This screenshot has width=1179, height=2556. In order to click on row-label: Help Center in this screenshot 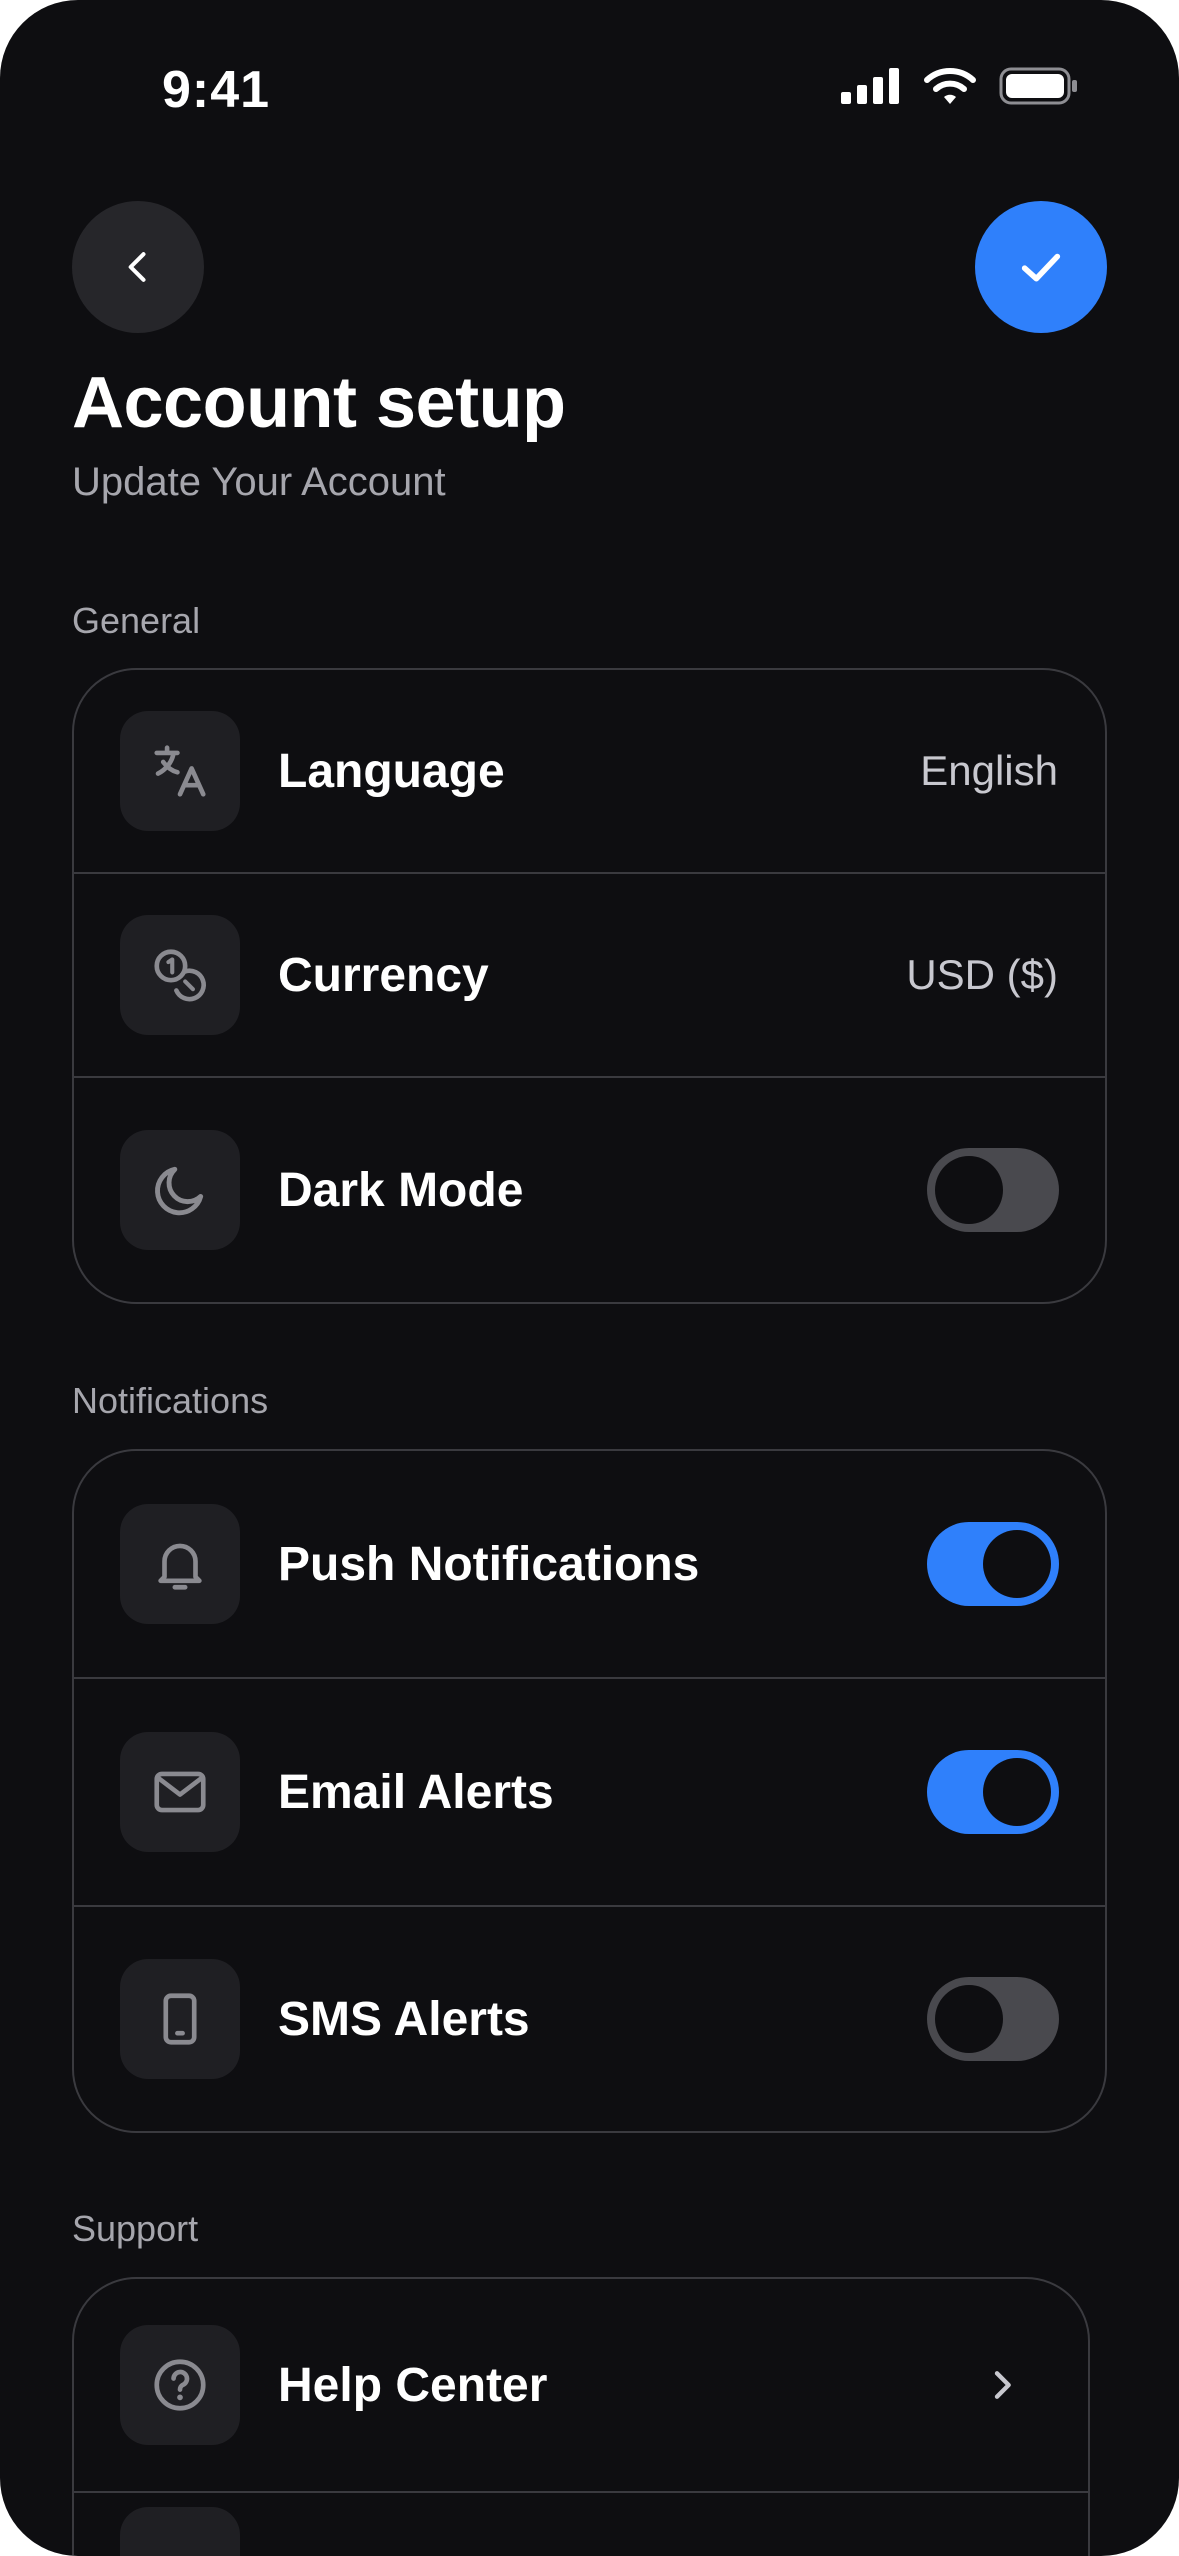, I will do `click(413, 2385)`.